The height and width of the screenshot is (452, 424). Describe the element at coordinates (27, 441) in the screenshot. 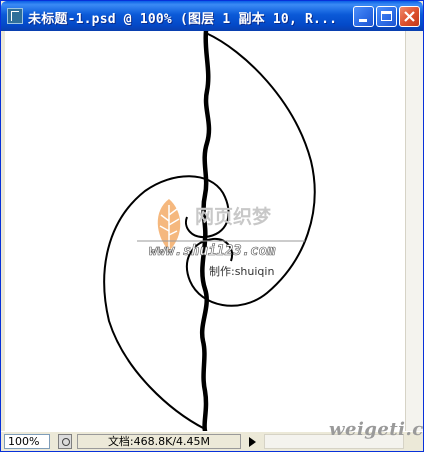

I see `zoom-level-field: 100%` at that location.